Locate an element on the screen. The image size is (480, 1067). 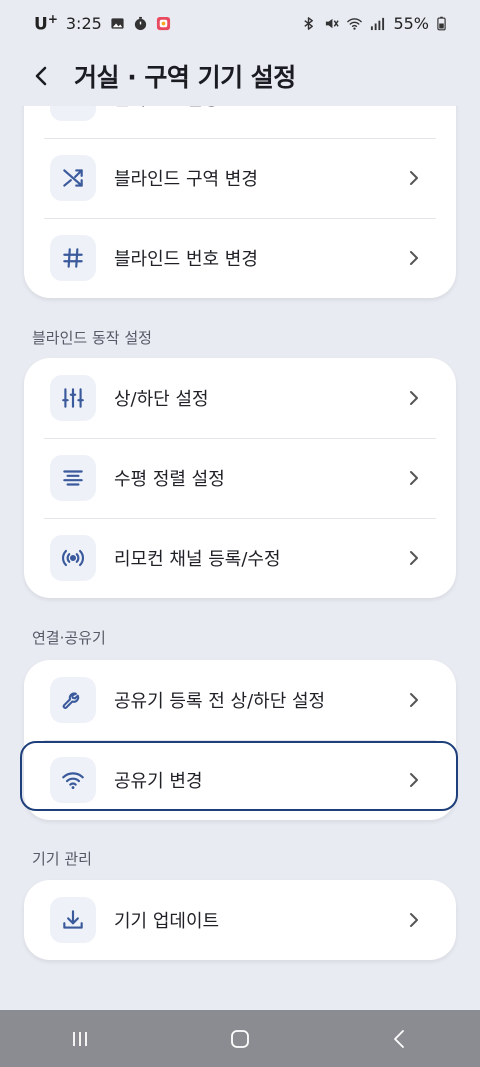
status-bar: U+ 3:25 55% is located at coordinates (240, 23).